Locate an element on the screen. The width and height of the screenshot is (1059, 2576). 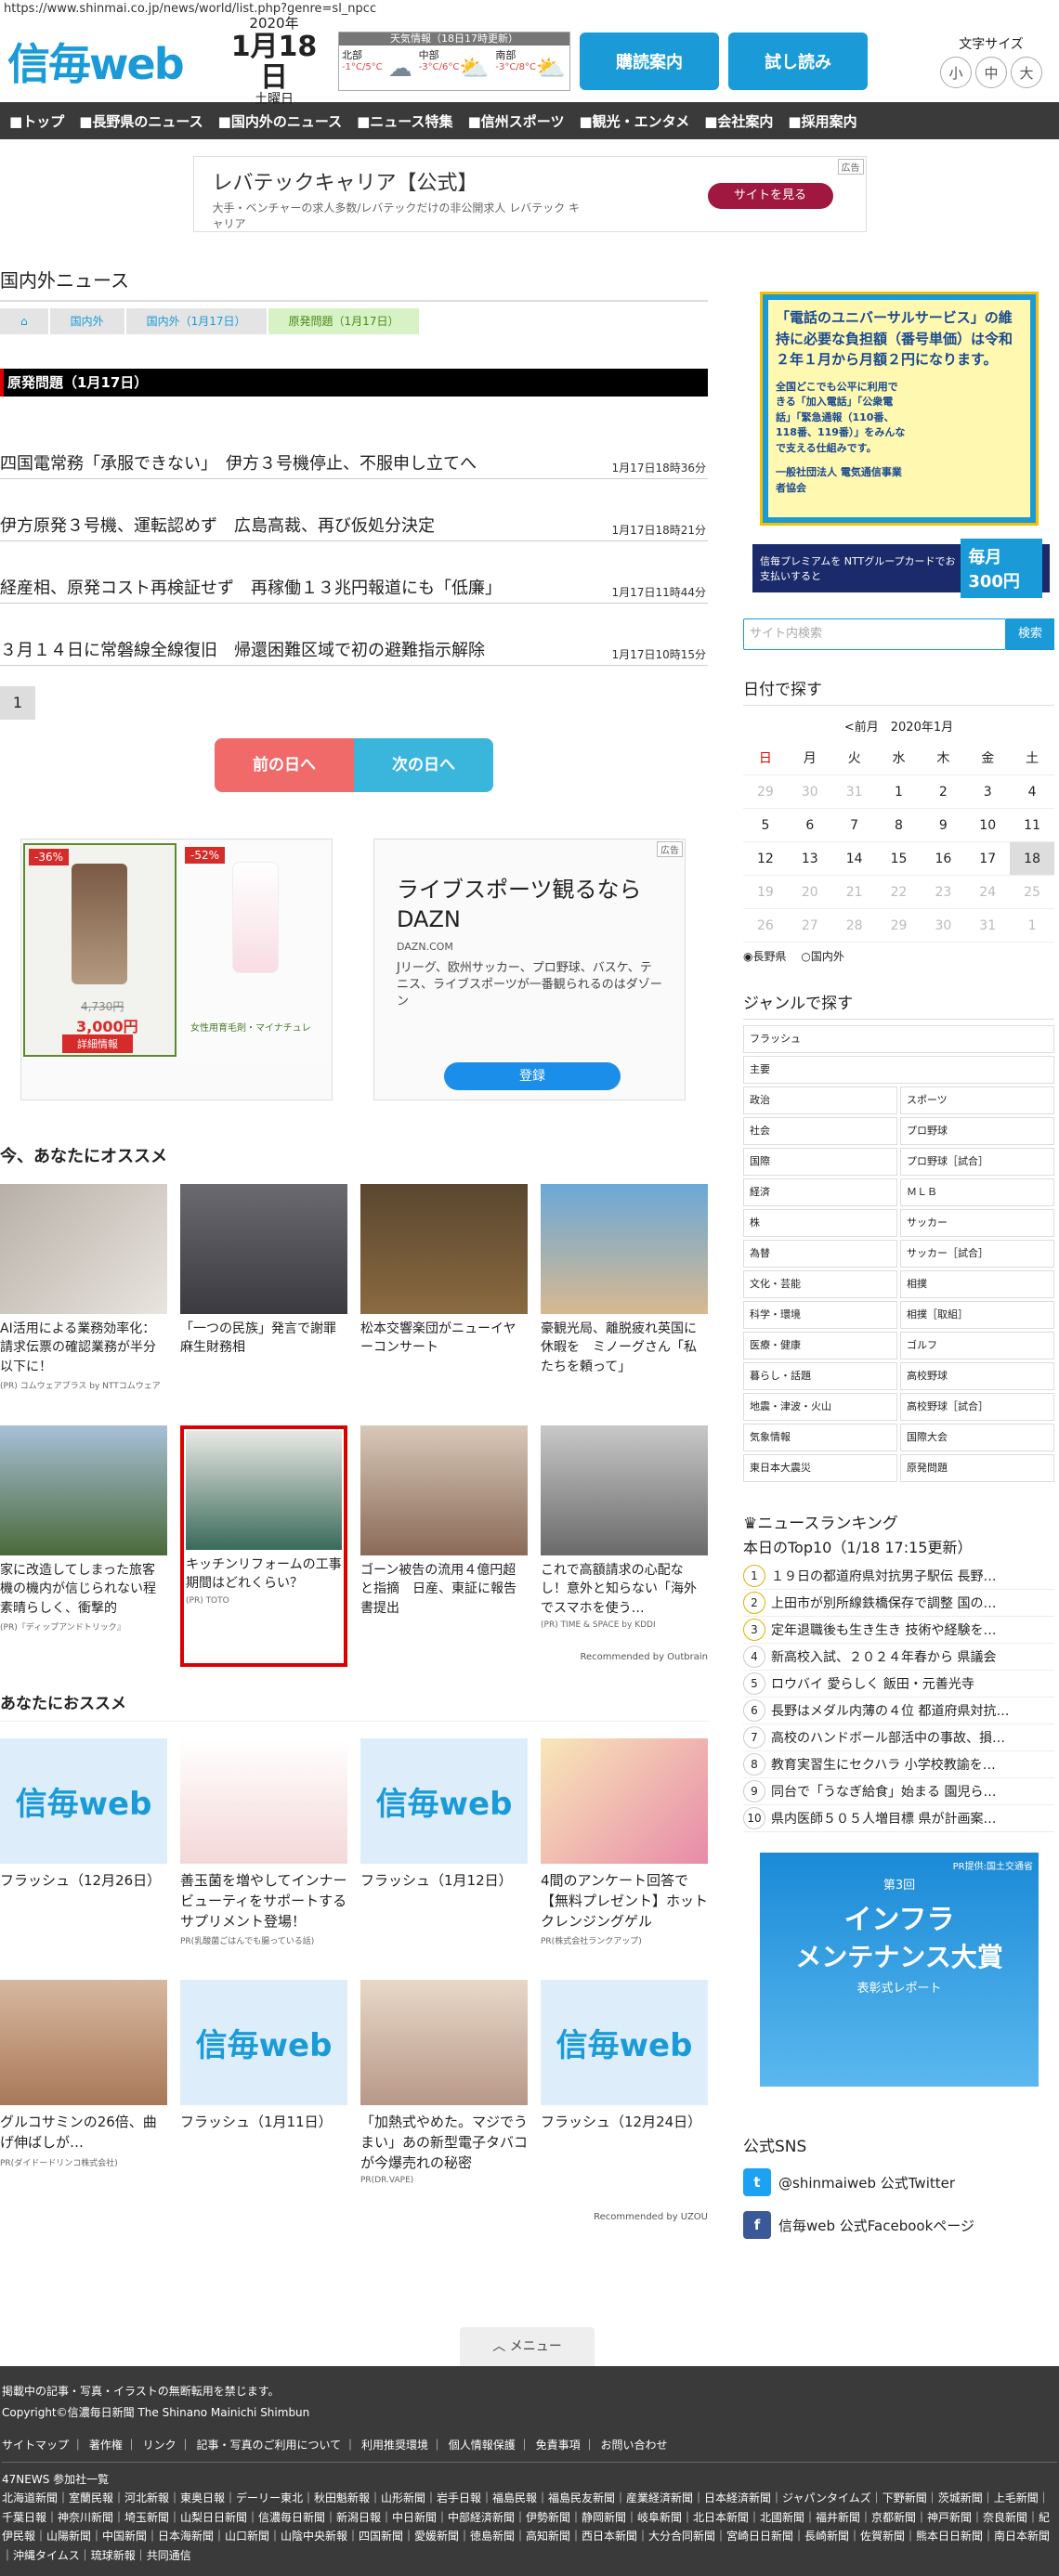
card-title: ゴーン被告の流用４億円超と指摘 日産、東証に報告書提出 is located at coordinates (444, 1589).